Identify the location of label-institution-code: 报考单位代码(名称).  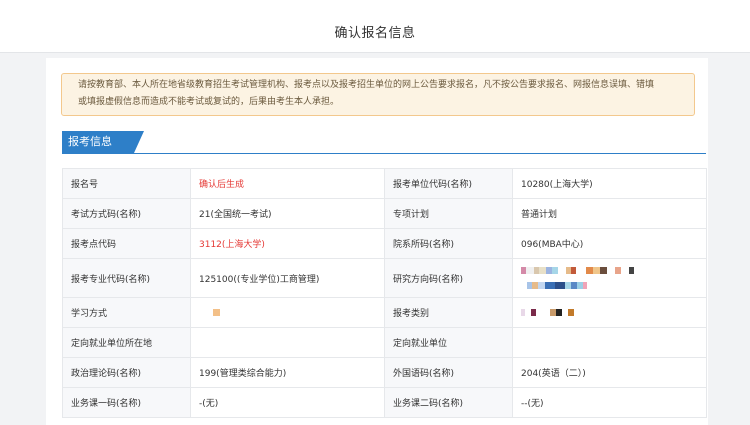
(448, 183).